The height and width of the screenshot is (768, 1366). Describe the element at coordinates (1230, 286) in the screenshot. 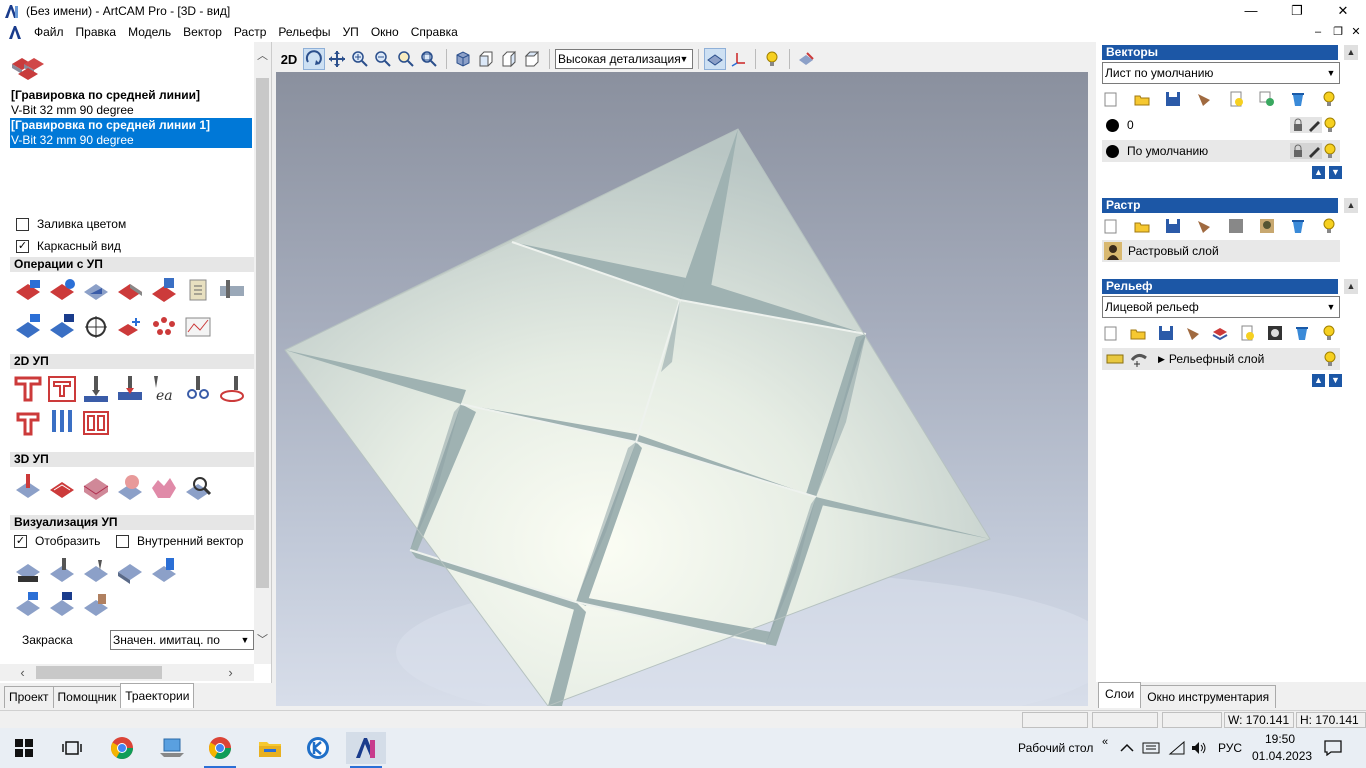

I see `relief-header: Рельеф ▲` at that location.